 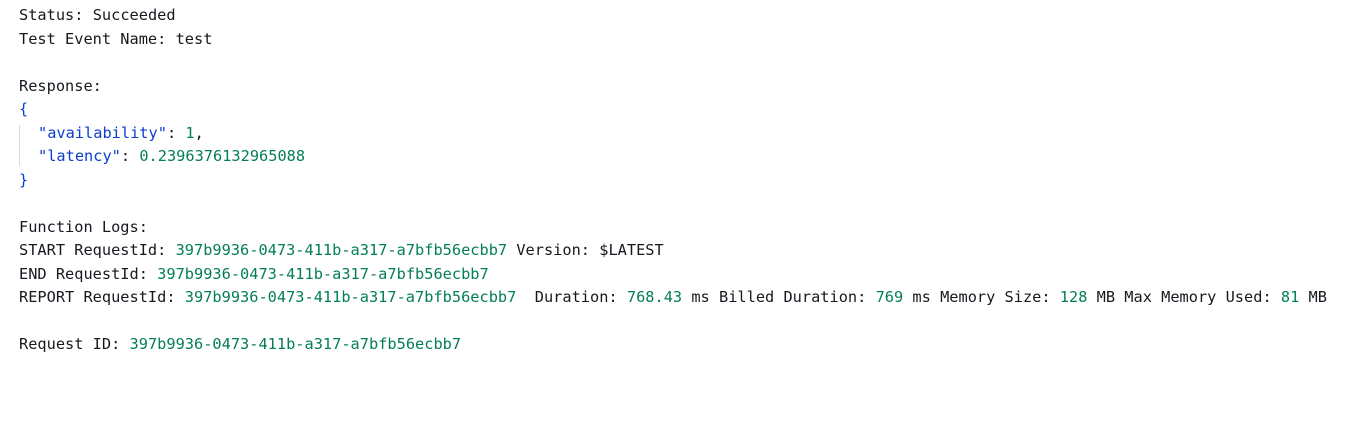 I want to click on json-value: 1, so click(x=190, y=132).